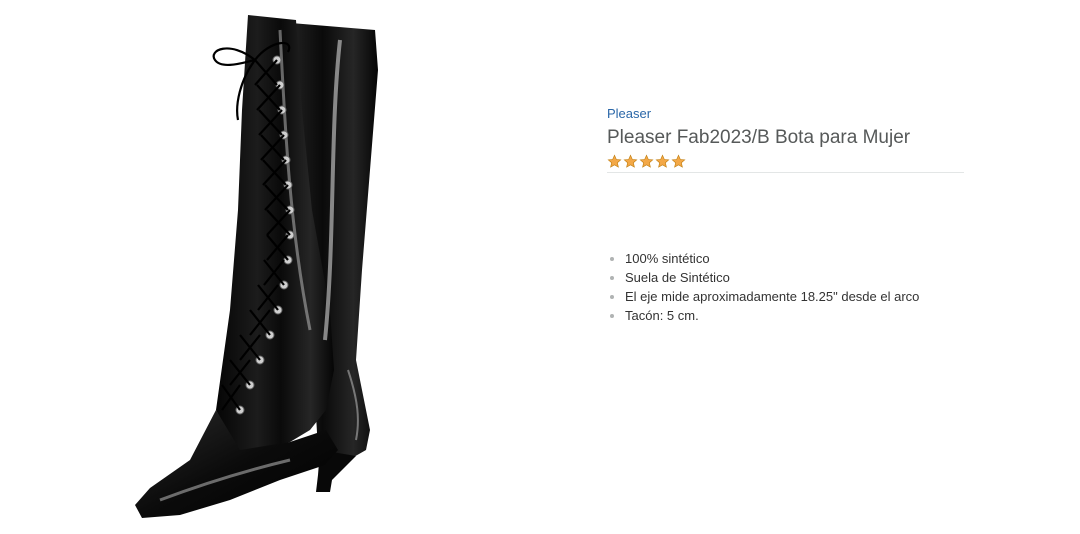  I want to click on product-title: Pleaser Fab2023/B Bota para Mujer, so click(759, 137).